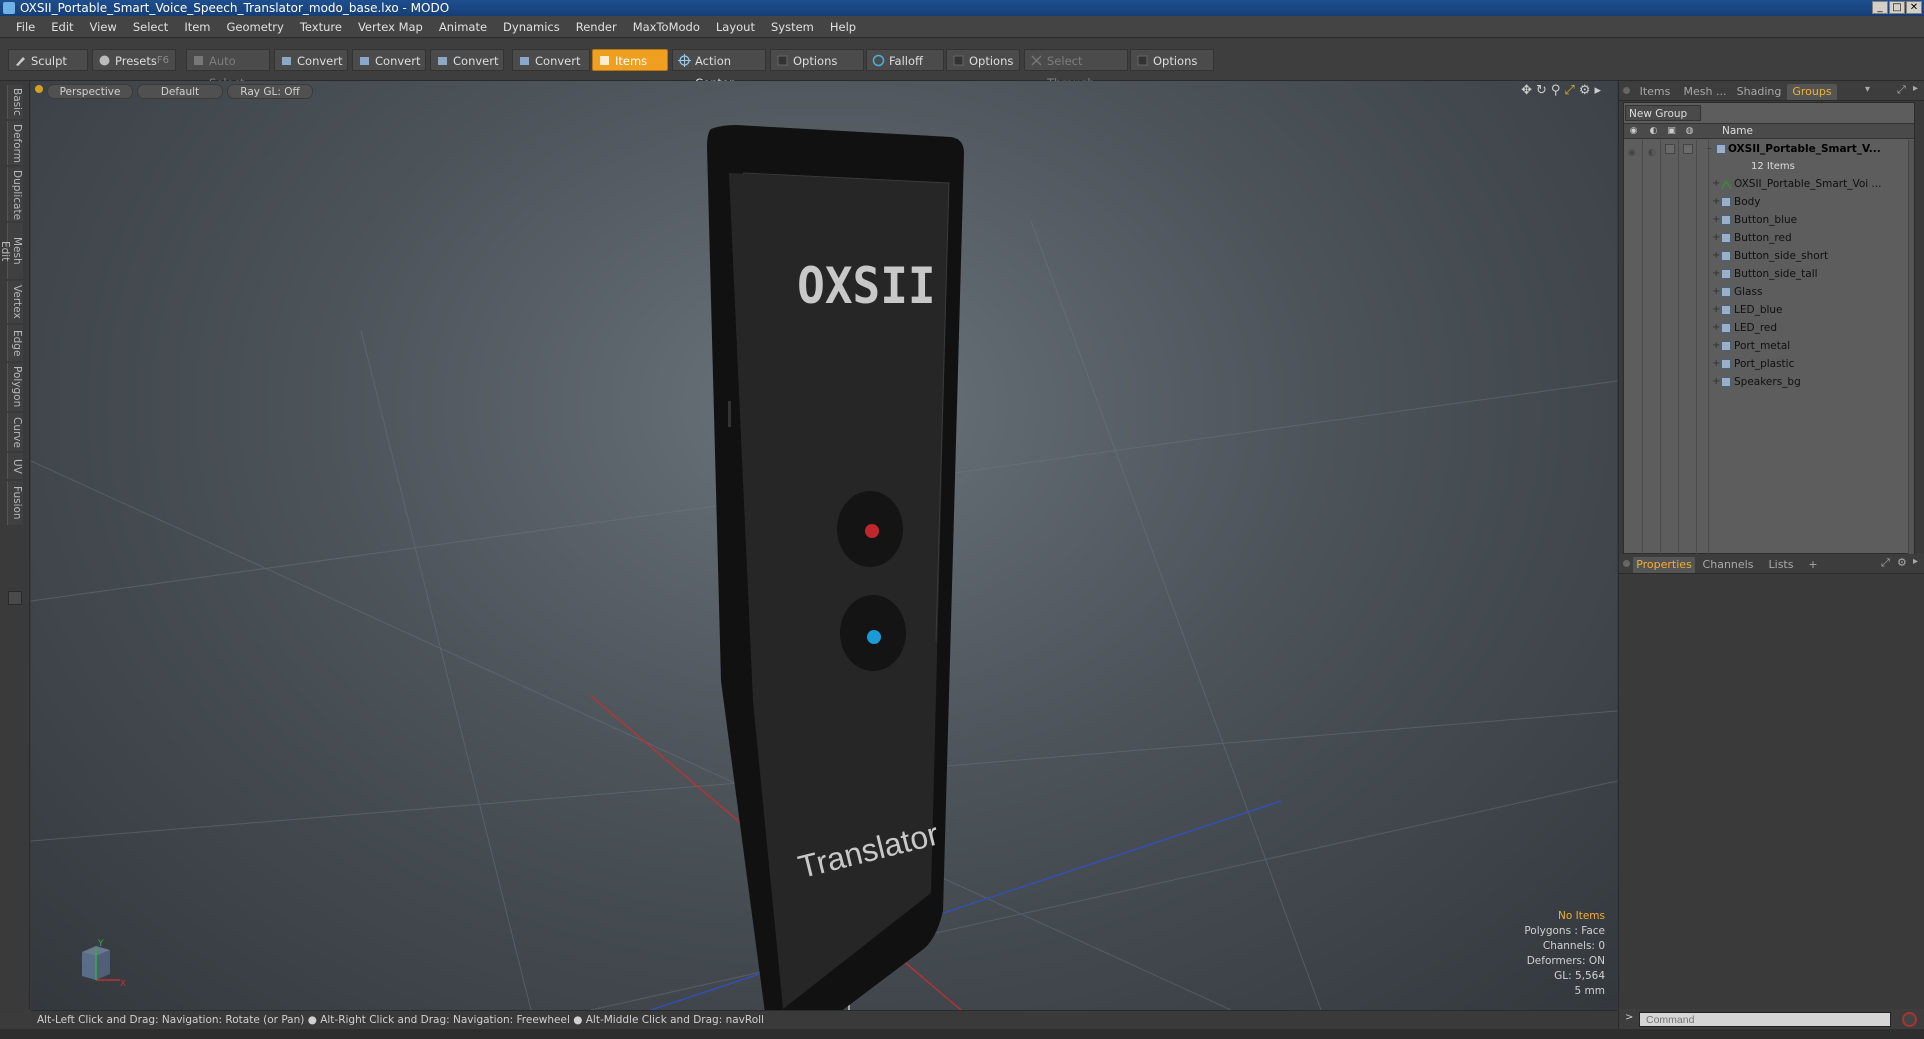  What do you see at coordinates (1915, 561) in the screenshot?
I see `properties-arrow-icon: ▸` at bounding box center [1915, 561].